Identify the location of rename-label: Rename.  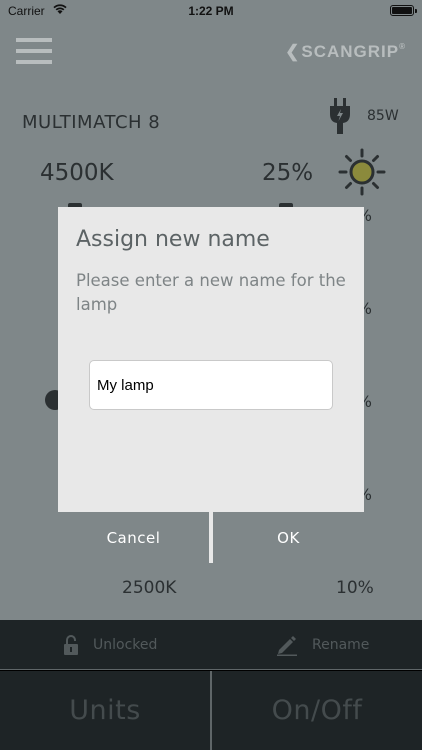
(341, 645).